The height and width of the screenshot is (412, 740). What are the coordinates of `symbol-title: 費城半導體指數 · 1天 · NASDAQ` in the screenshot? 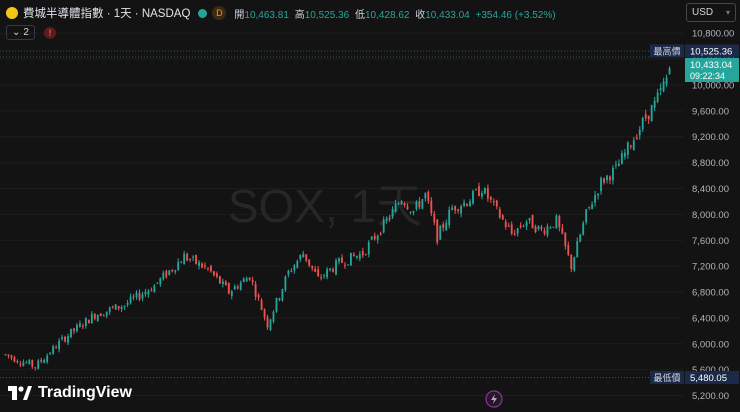 It's located at (106, 13).